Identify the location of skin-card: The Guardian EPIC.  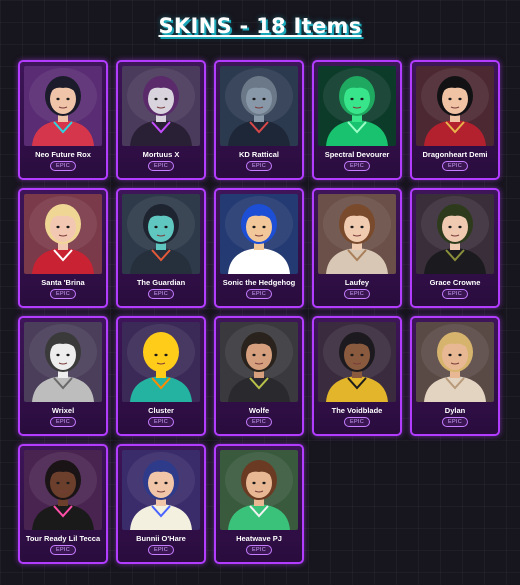
(161, 248).